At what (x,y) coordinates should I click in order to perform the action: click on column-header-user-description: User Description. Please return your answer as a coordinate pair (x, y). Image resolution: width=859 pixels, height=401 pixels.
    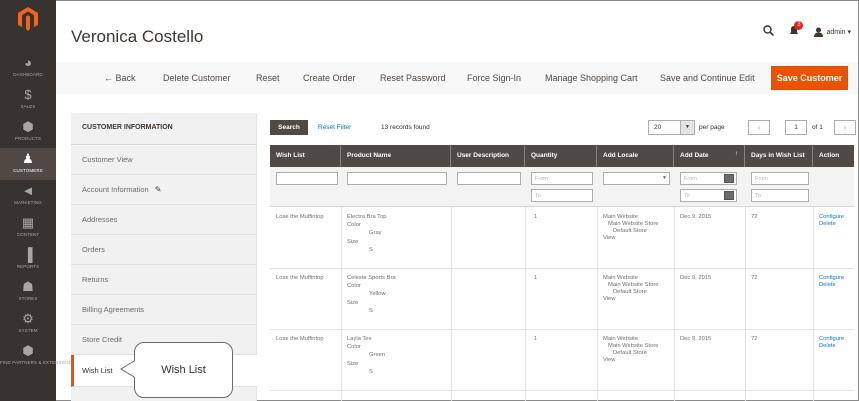
    Looking at the image, I should click on (488, 156).